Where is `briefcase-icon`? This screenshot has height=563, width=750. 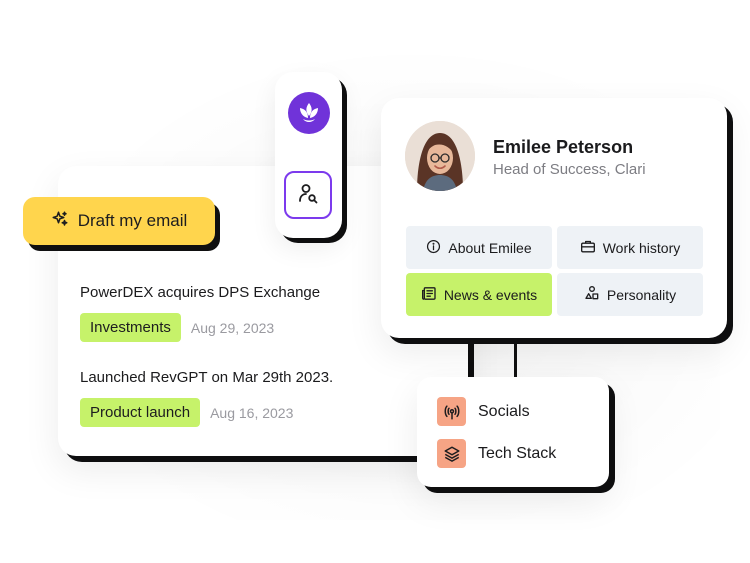
briefcase-icon is located at coordinates (588, 248).